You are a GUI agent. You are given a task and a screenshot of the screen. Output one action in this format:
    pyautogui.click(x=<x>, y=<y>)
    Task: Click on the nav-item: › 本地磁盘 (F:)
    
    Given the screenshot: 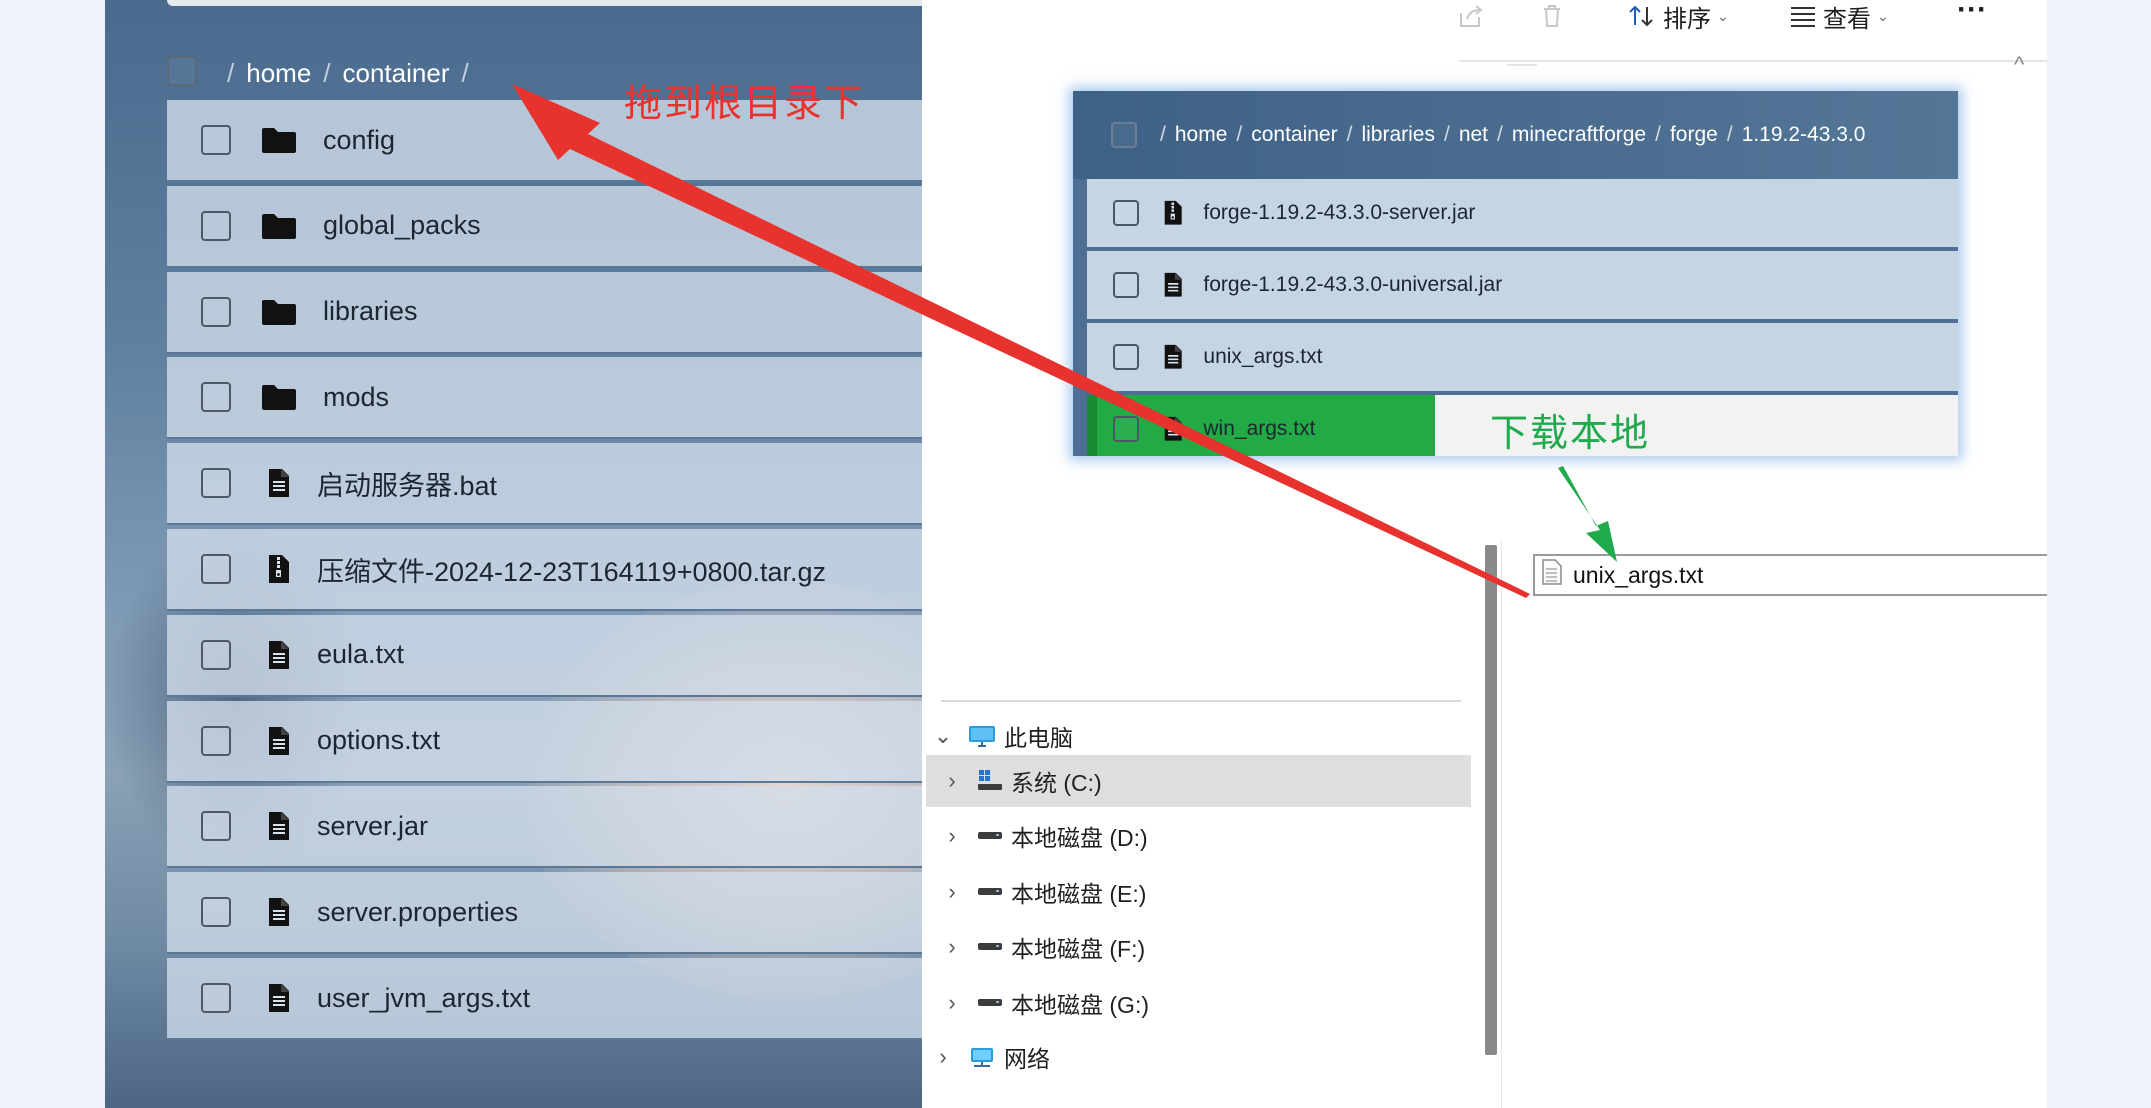 What is the action you would take?
    pyautogui.click(x=1201, y=947)
    